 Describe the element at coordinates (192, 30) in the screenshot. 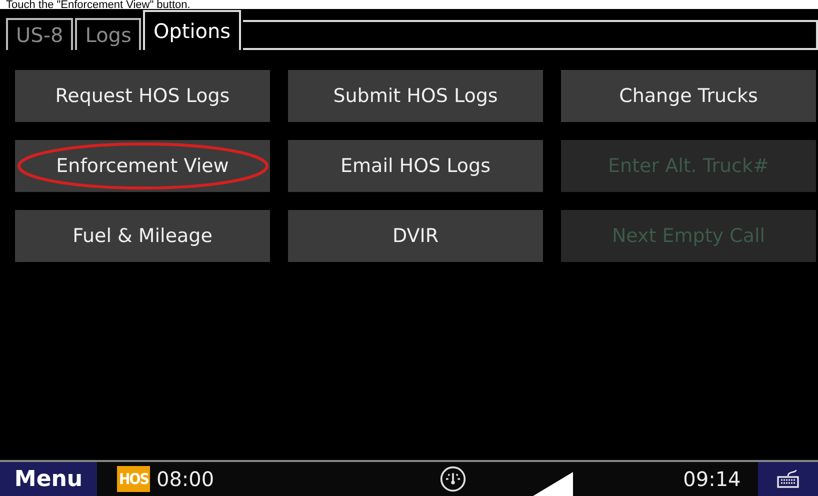

I see `tab: Options` at that location.